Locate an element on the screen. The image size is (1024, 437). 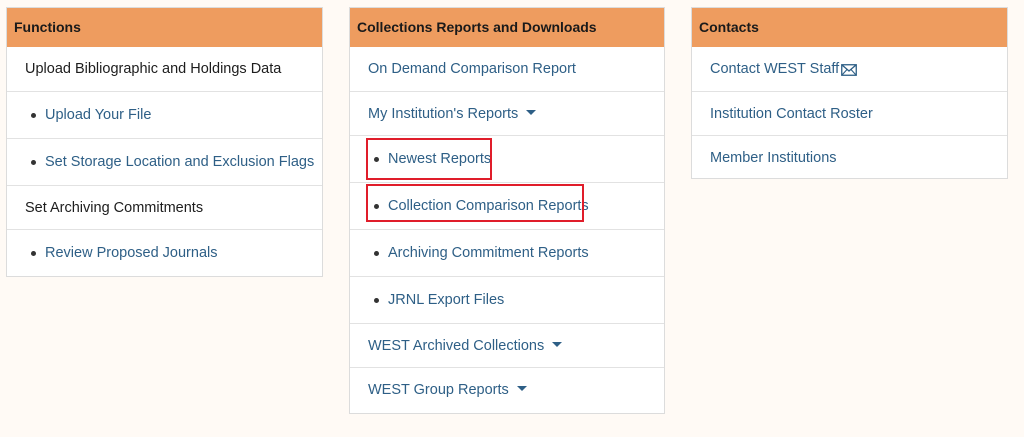
envelope-icon is located at coordinates (849, 70).